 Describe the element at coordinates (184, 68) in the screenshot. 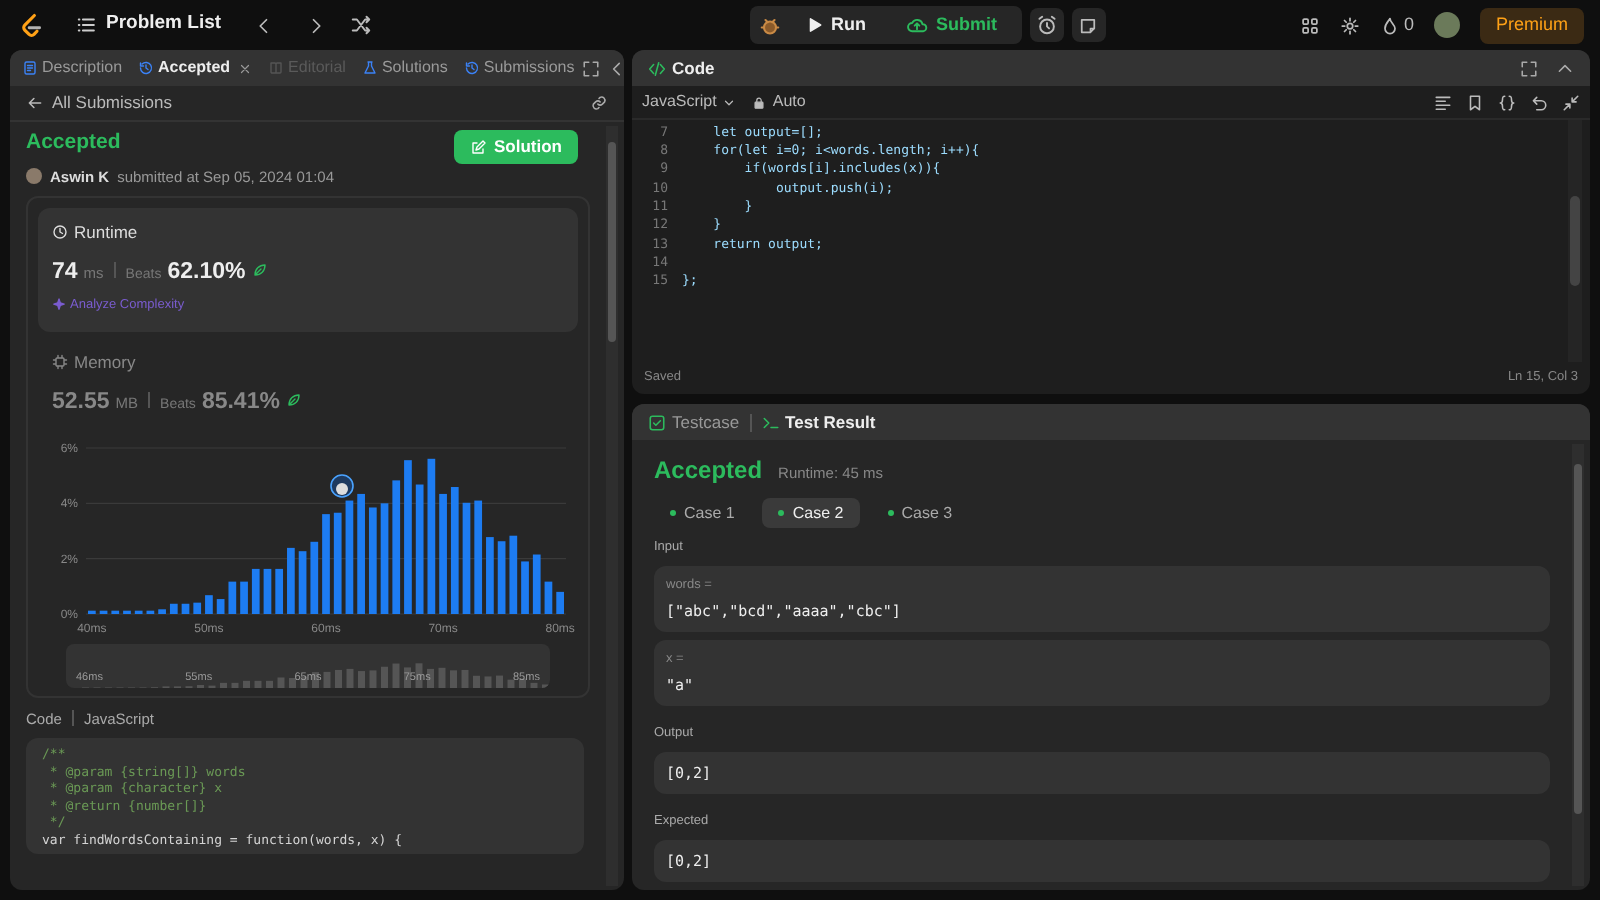

I see `panel-tab: Accepted` at that location.